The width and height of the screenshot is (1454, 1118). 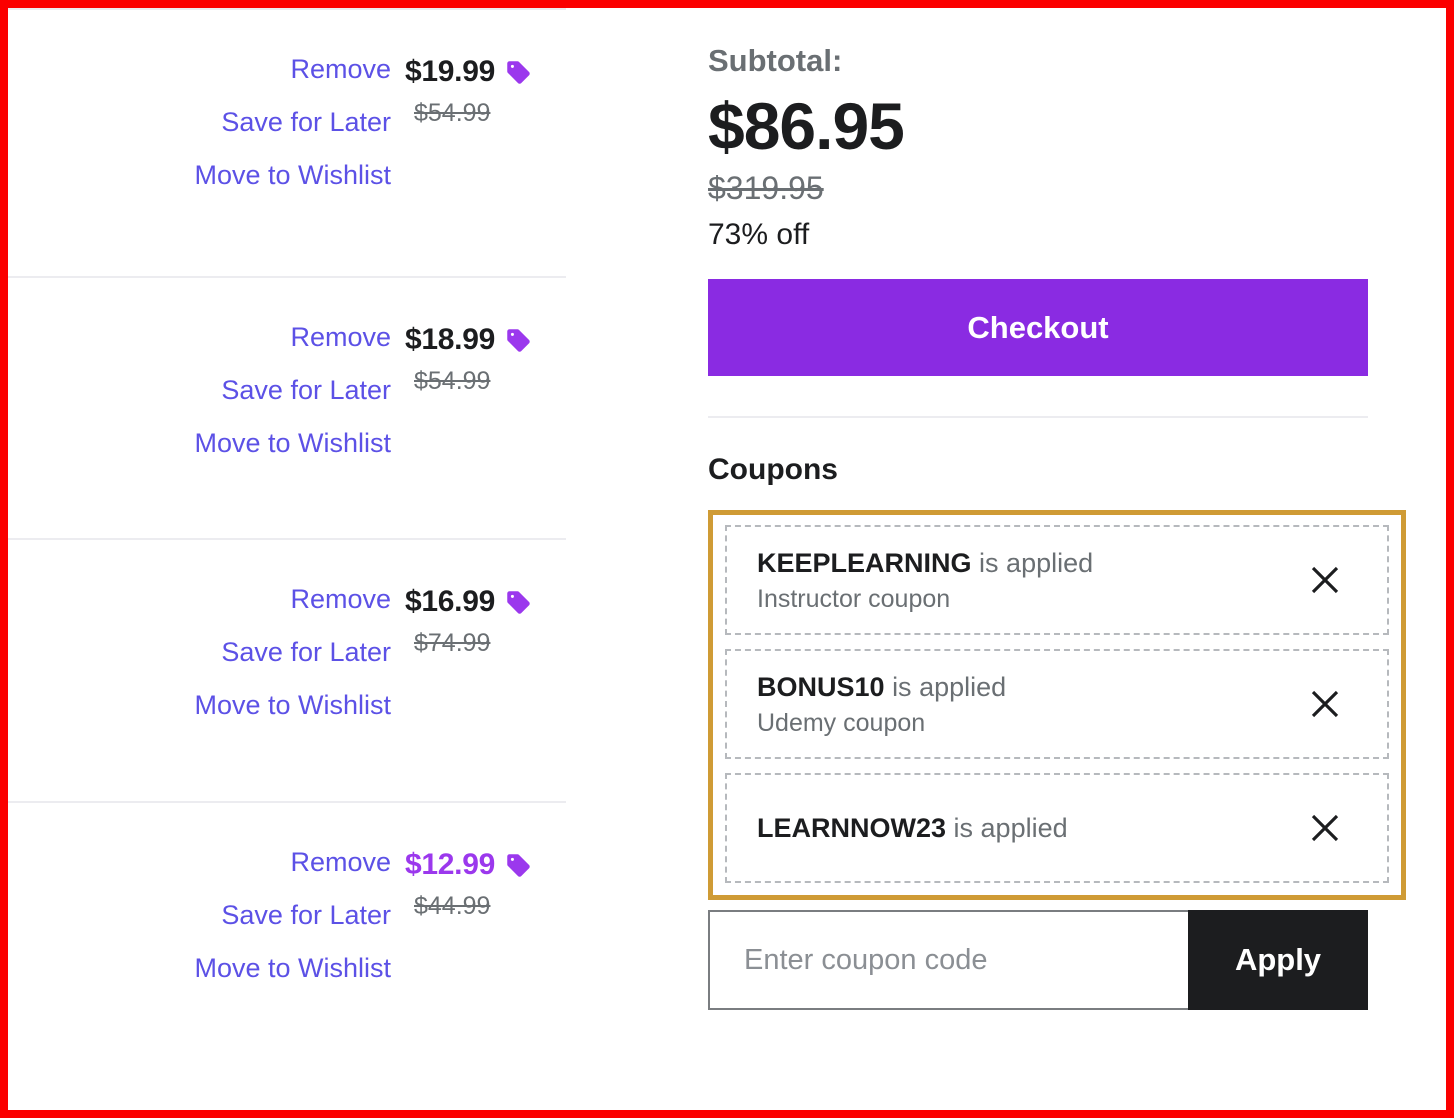 I want to click on coupon-source: Udemy coupon, so click(x=841, y=722).